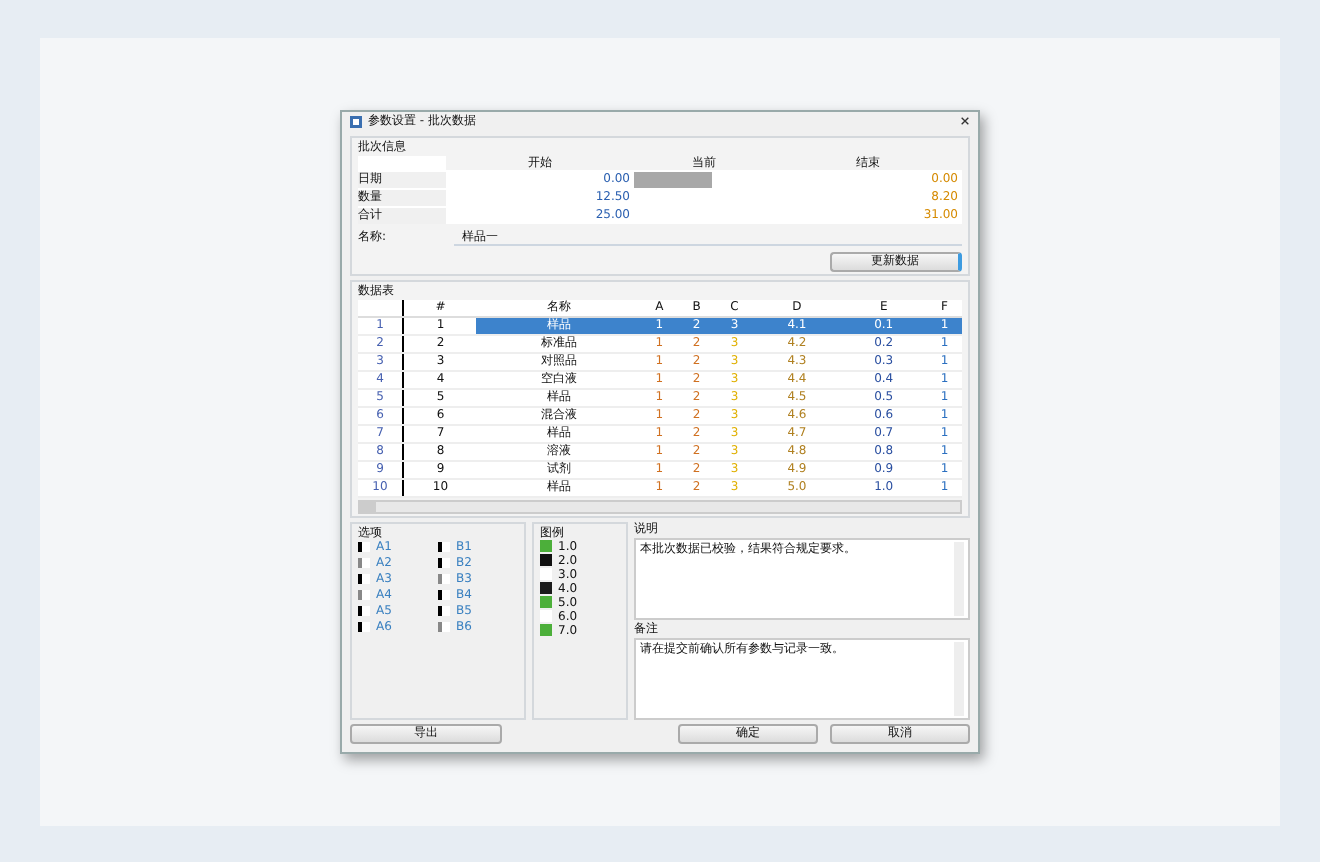 The image size is (1320, 862). What do you see at coordinates (965, 121) in the screenshot?
I see `close-icon` at bounding box center [965, 121].